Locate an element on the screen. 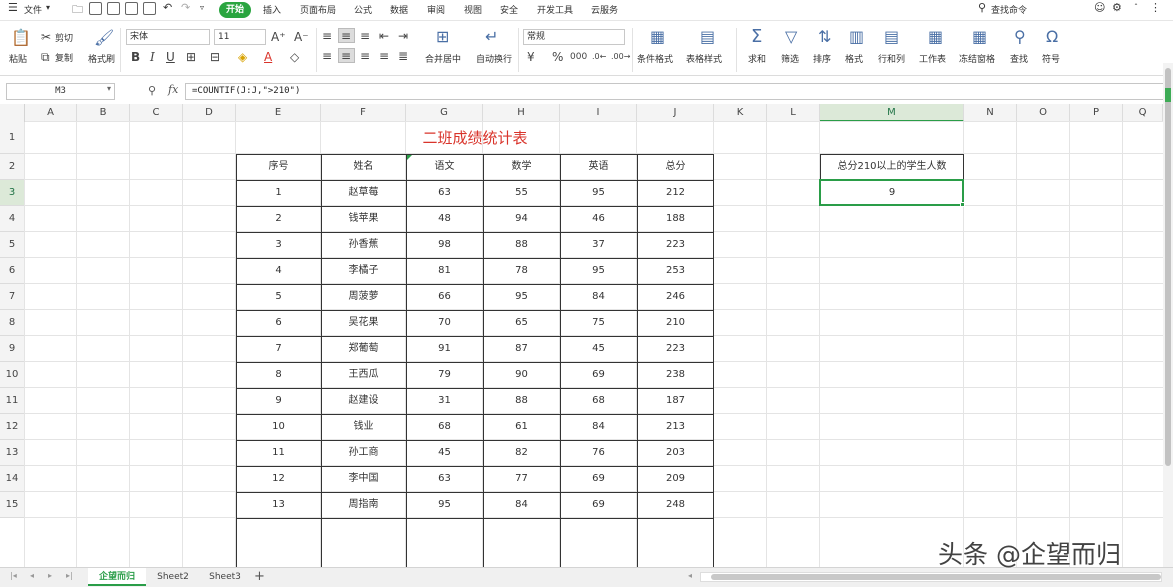  prev-sheet-icon: ◂ is located at coordinates (32, 575).